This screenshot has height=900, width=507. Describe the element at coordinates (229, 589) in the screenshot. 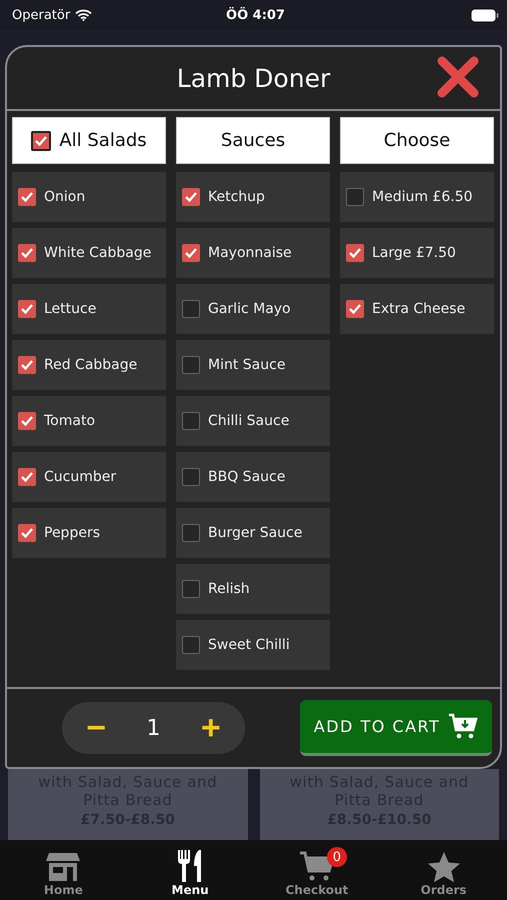

I see `option-label: Relish` at that location.